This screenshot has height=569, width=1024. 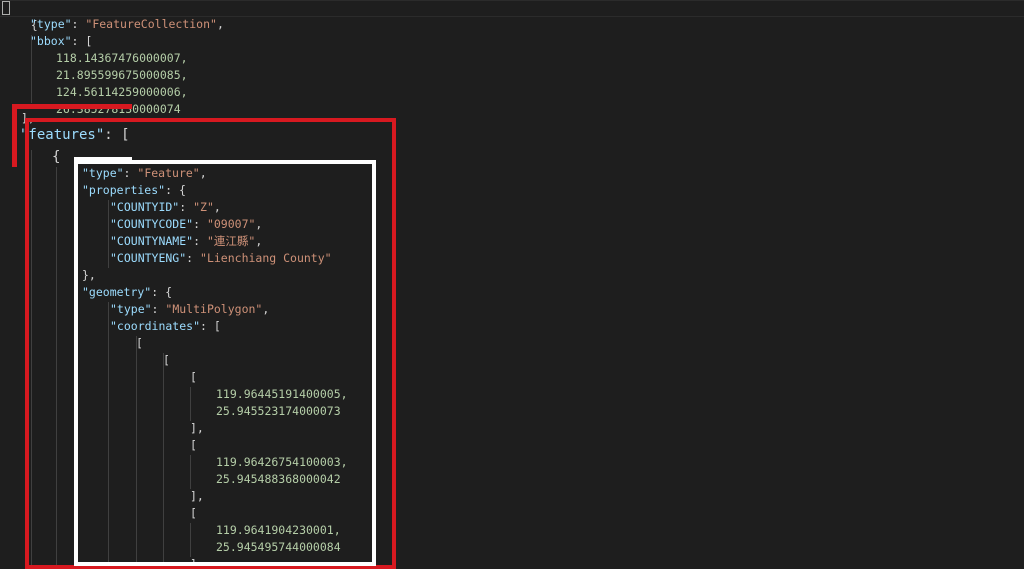 I want to click on code-line: 124.56114259000006,, so click(x=122, y=92).